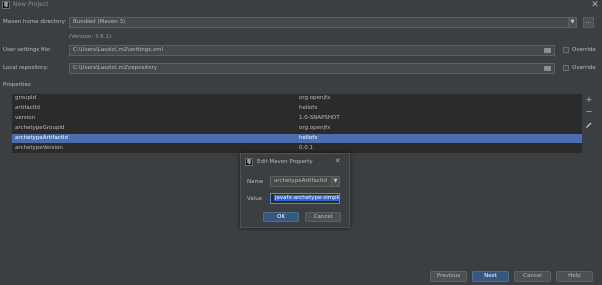  Describe the element at coordinates (323, 217) in the screenshot. I see `dialog-cancel-button: Cancel` at that location.